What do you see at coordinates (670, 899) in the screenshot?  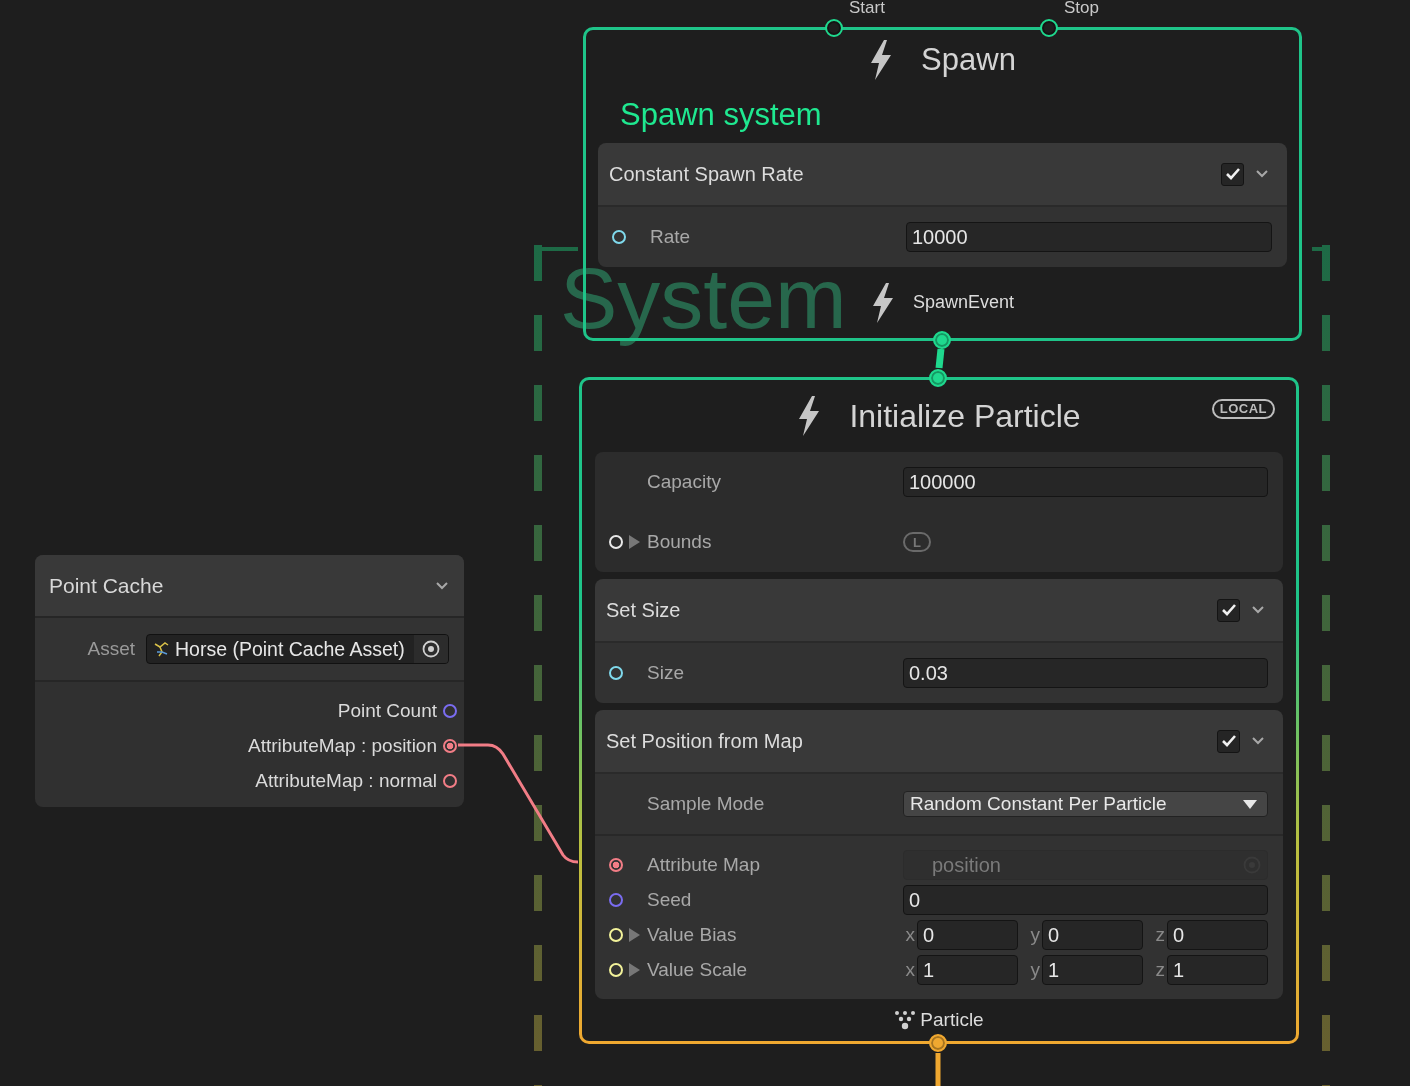 I see `property-label: Seed` at bounding box center [670, 899].